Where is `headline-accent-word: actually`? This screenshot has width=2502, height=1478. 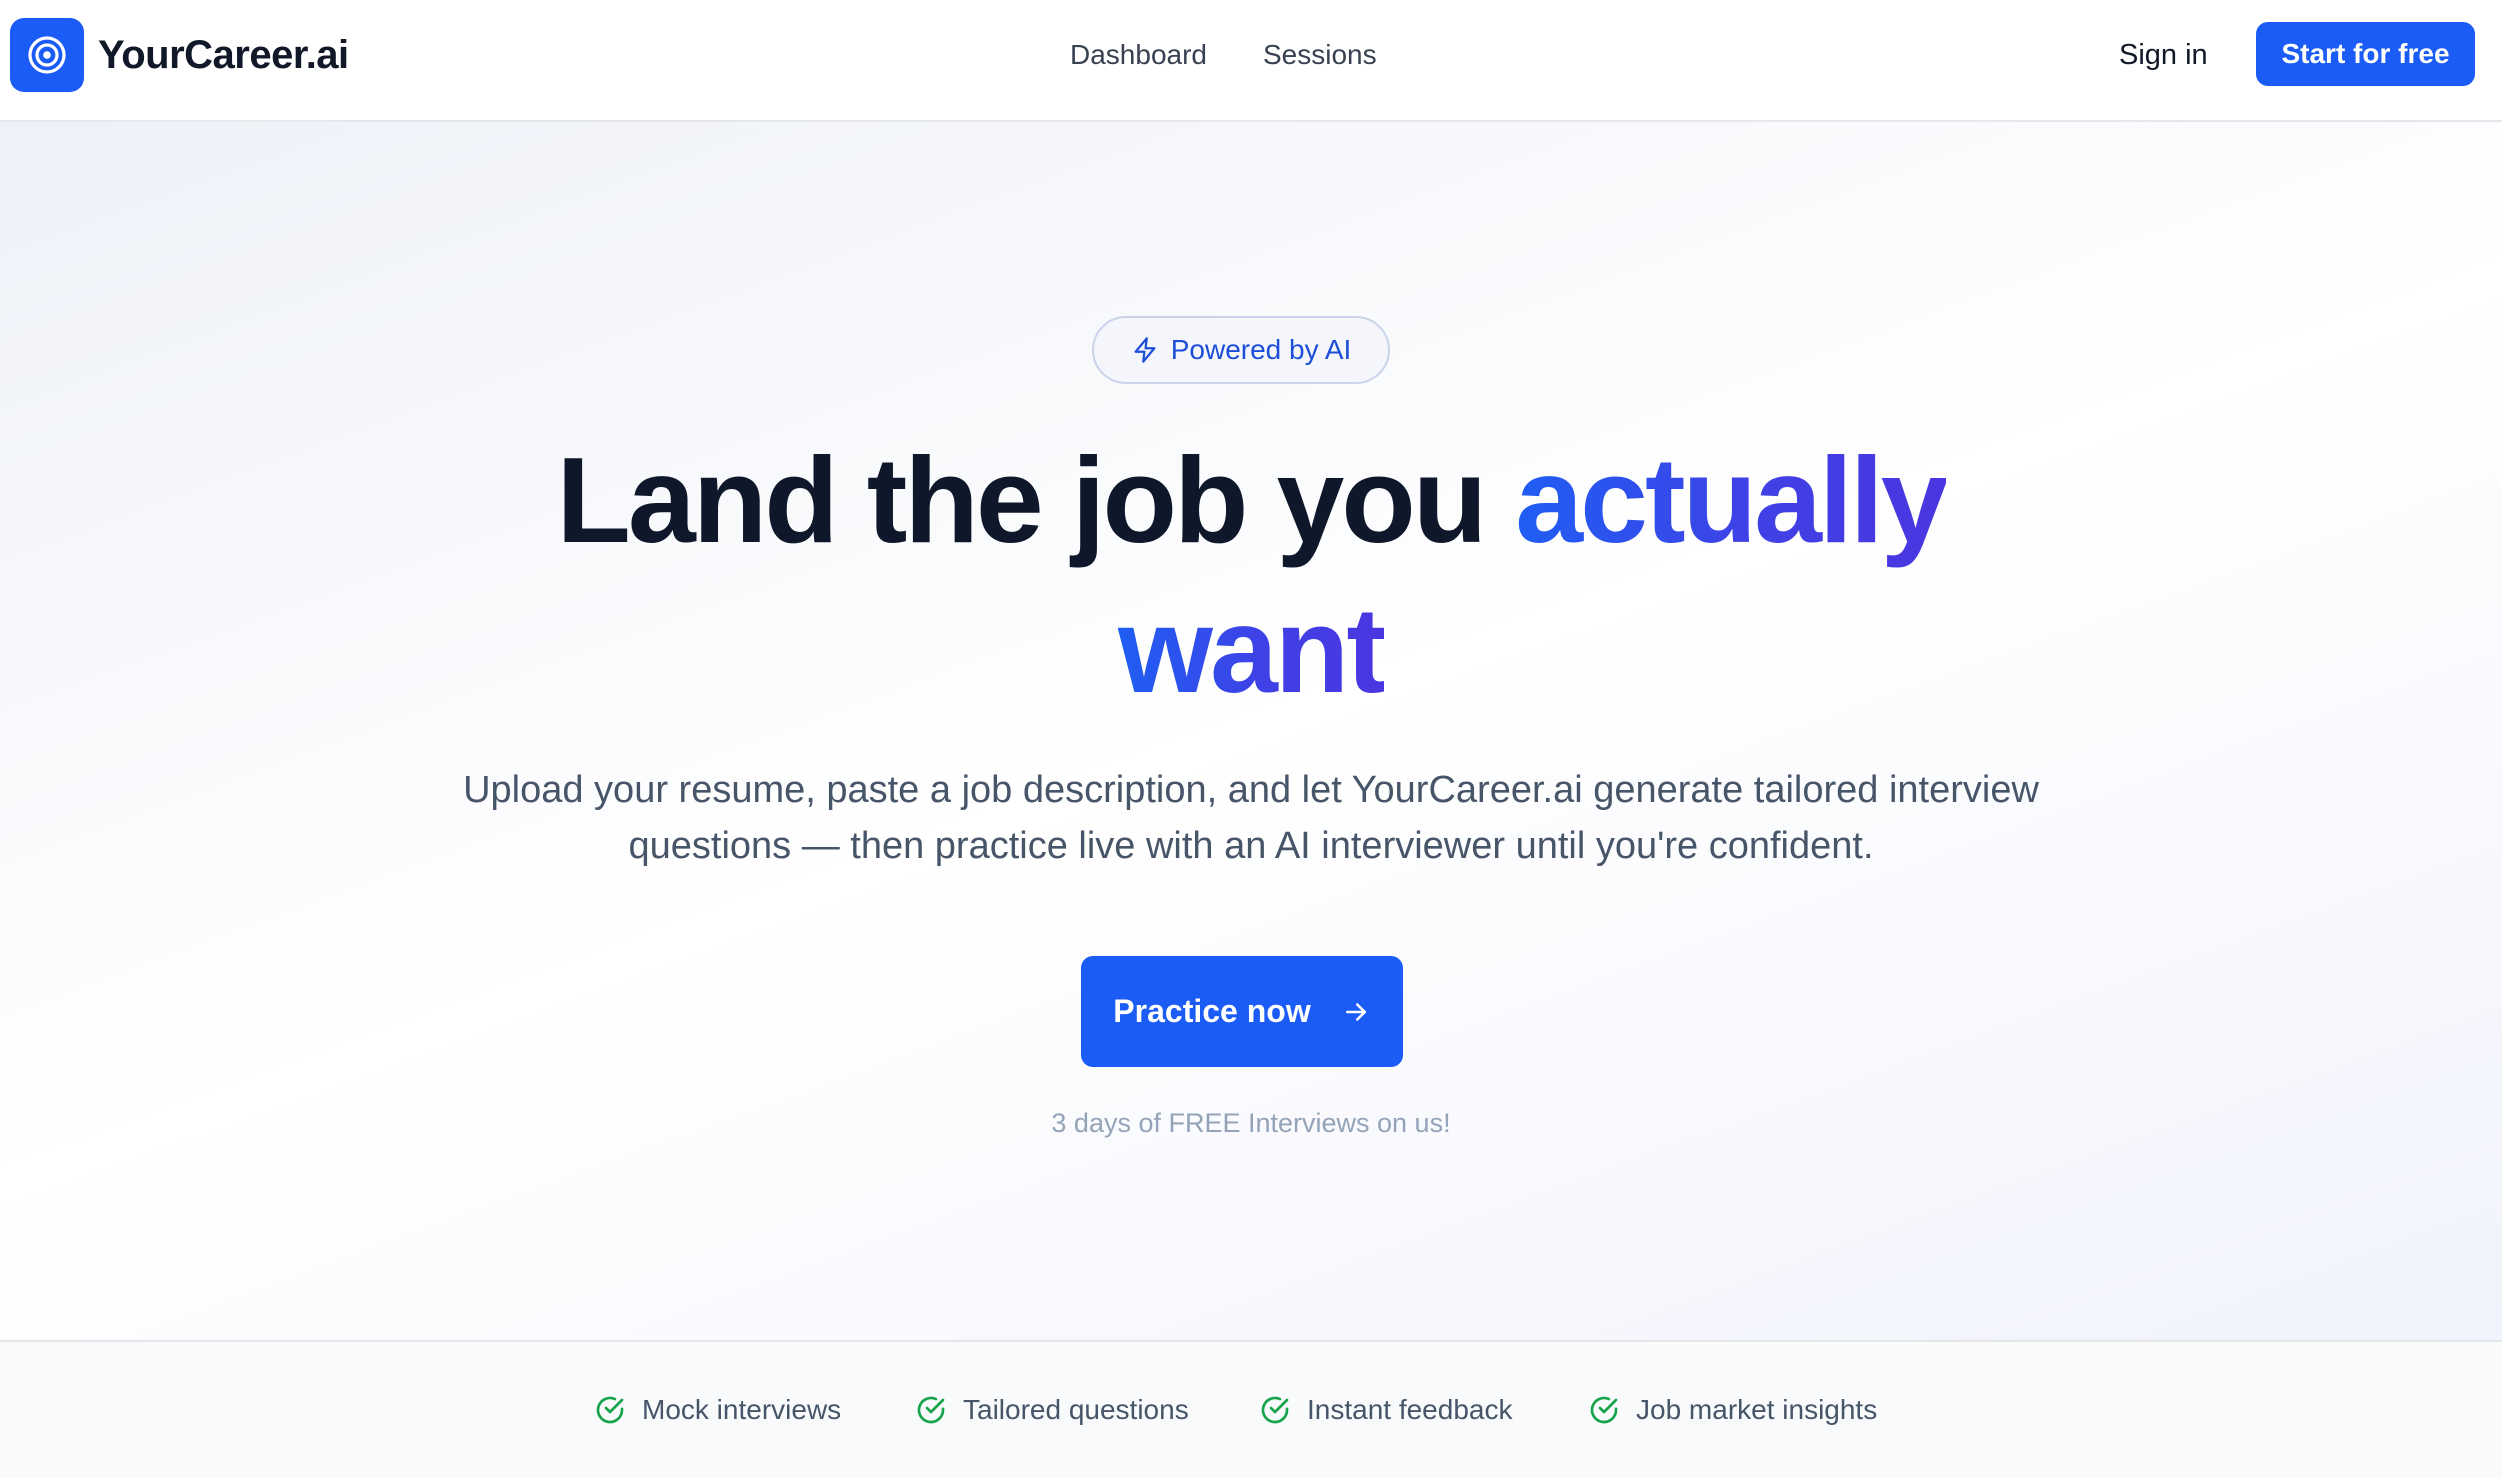 headline-accent-word: actually is located at coordinates (1731, 500).